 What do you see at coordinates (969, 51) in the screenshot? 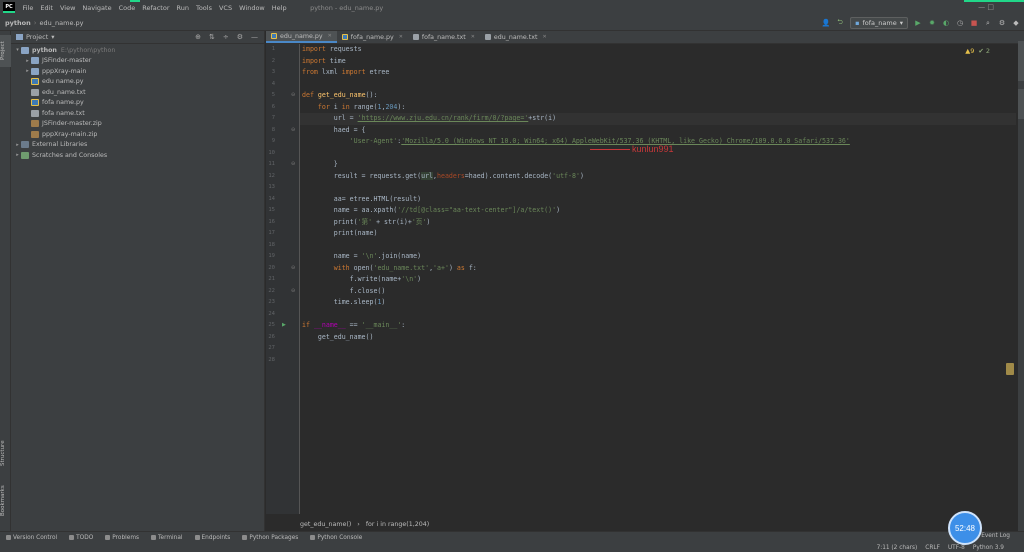
I see `warning-count: ▲9` at bounding box center [969, 51].